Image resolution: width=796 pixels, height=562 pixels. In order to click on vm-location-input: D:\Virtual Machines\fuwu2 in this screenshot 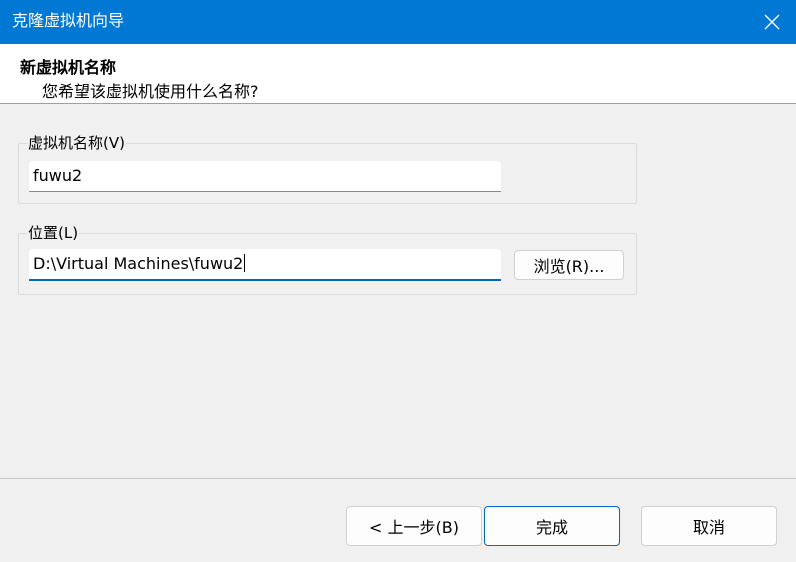, I will do `click(265, 265)`.